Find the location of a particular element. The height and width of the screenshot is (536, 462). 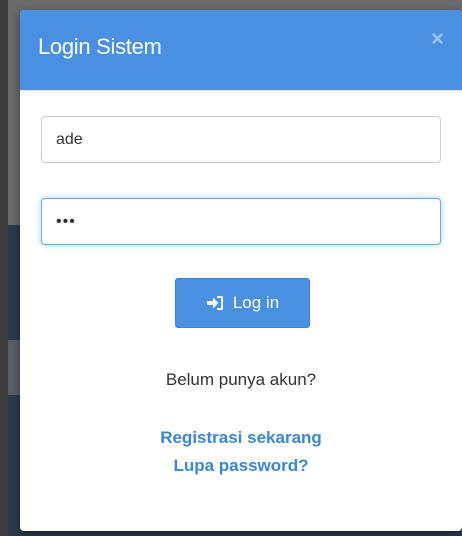

signup-question: Belum punya akun? is located at coordinates (241, 379).